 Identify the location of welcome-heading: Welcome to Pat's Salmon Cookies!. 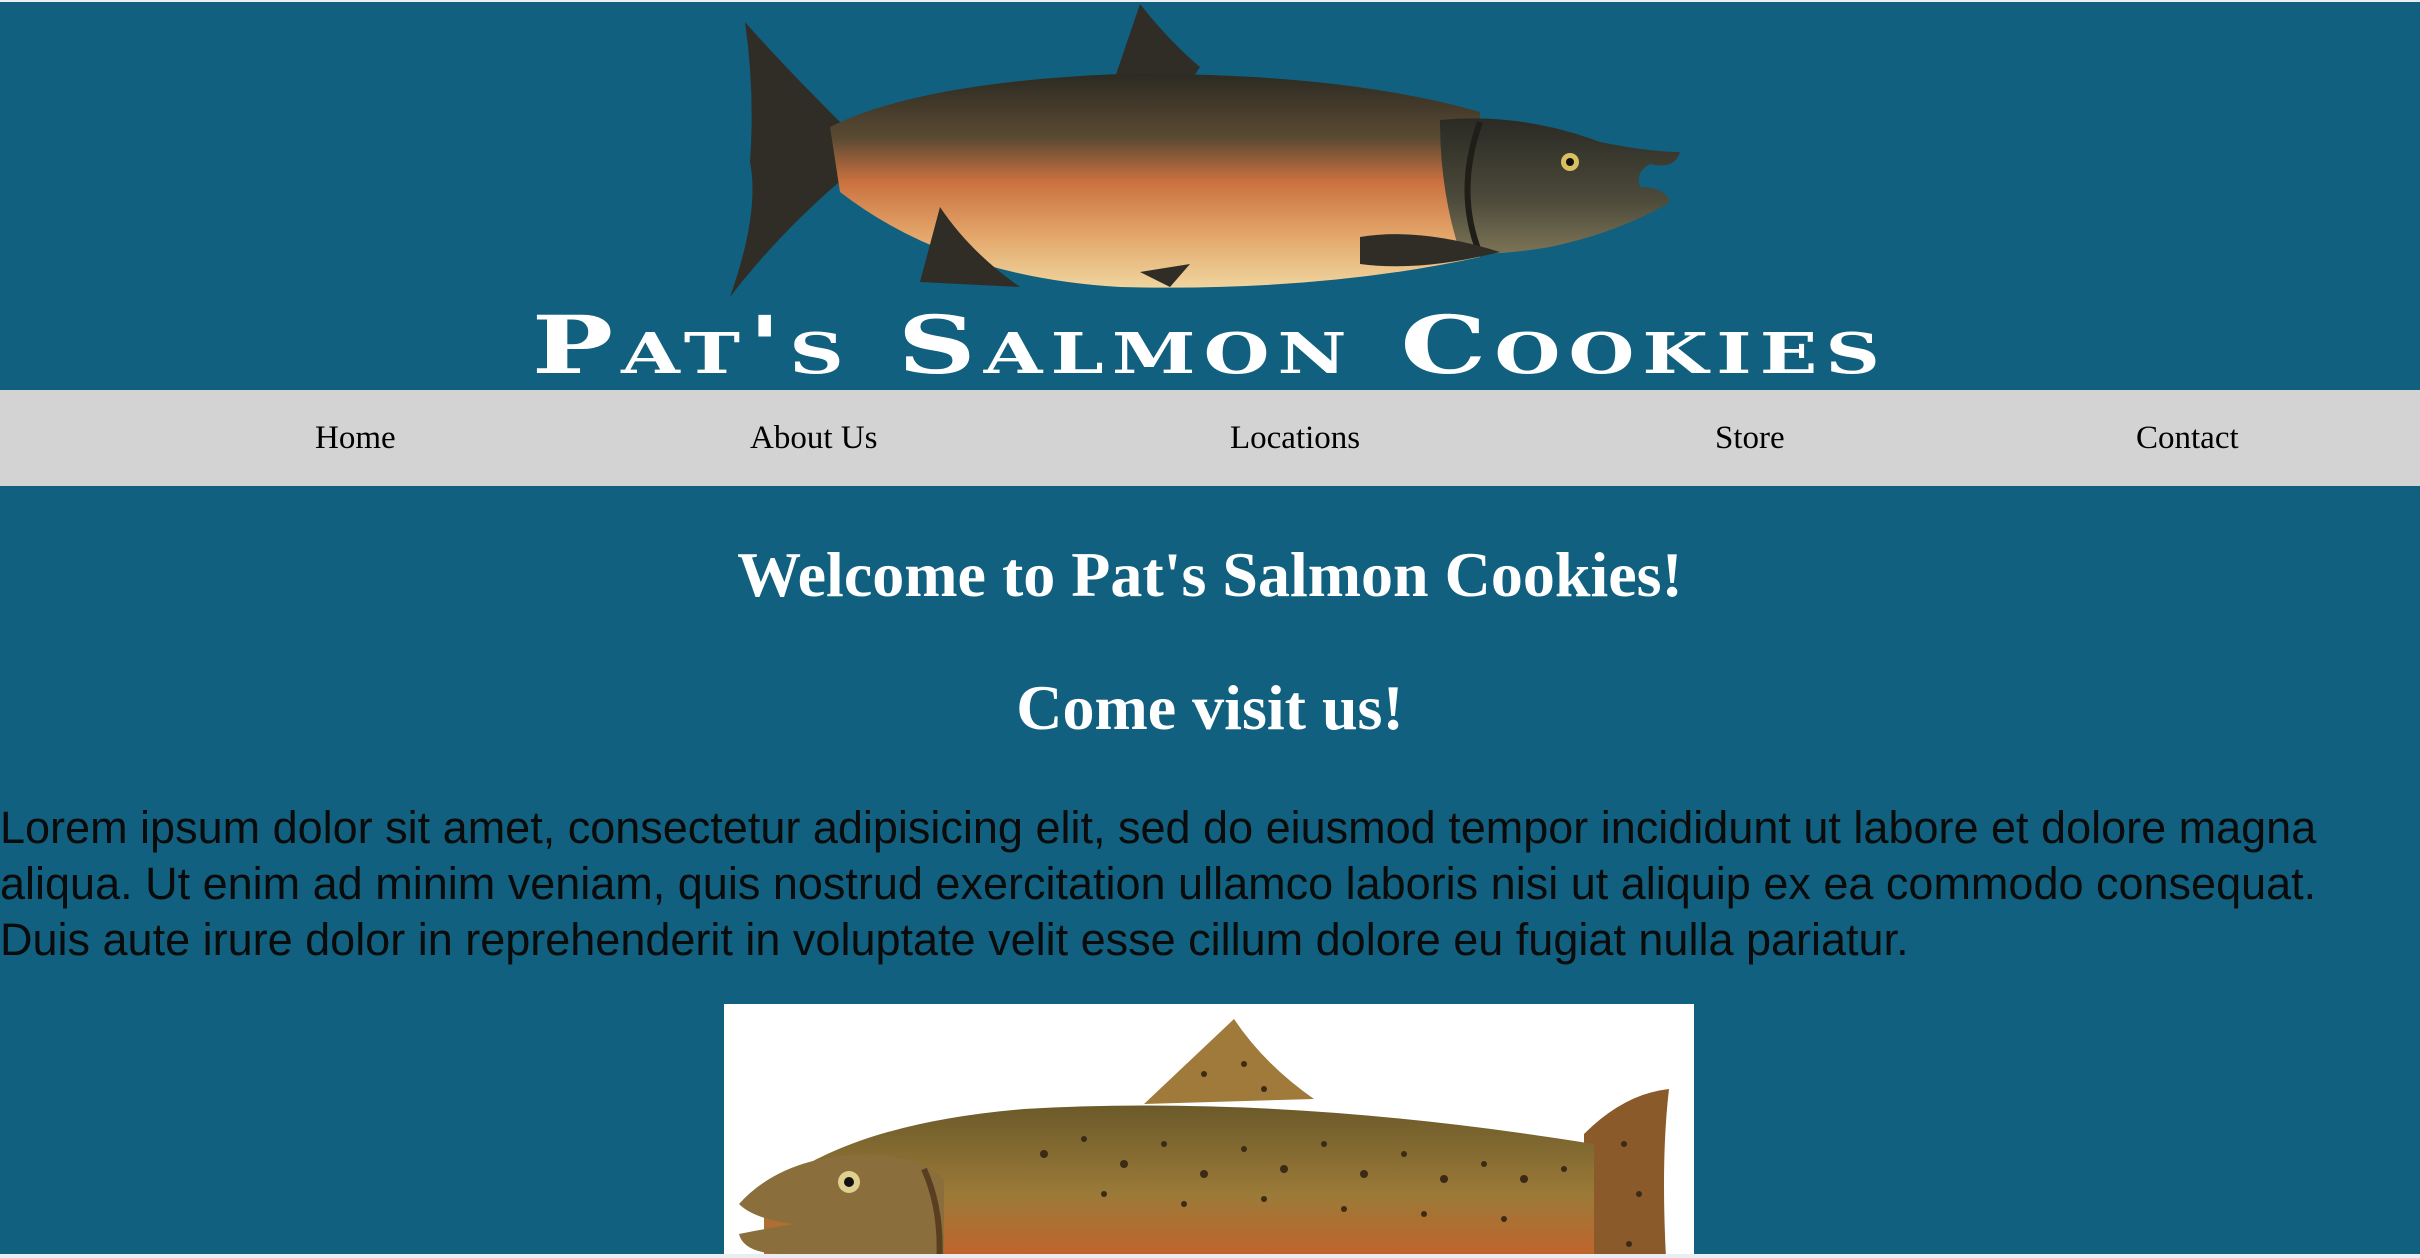
(1210, 574).